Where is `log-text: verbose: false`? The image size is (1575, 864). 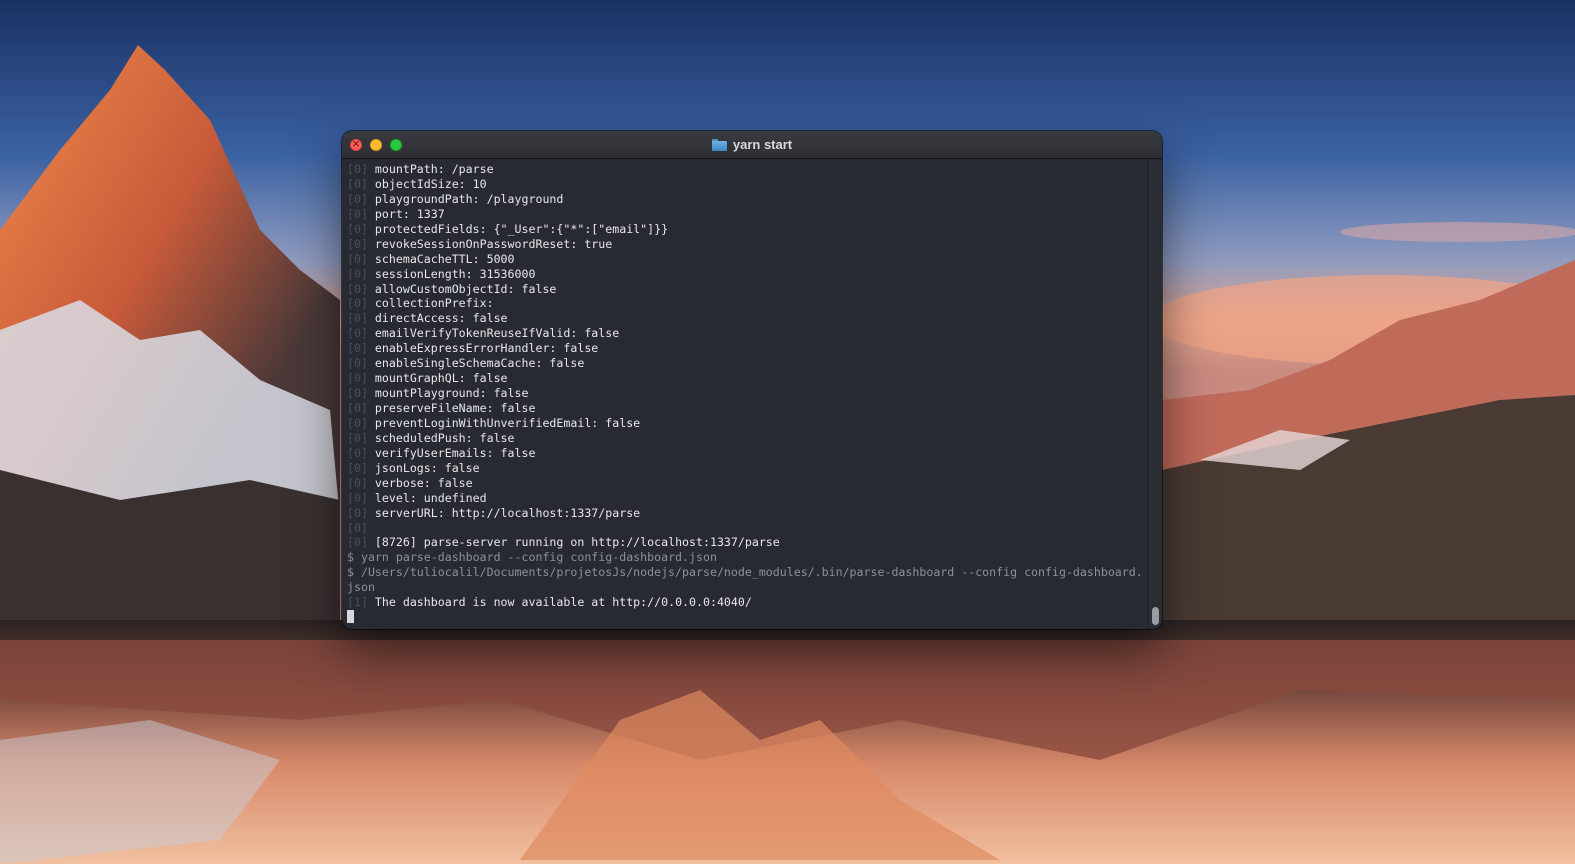
log-text: verbose: false is located at coordinates (423, 482).